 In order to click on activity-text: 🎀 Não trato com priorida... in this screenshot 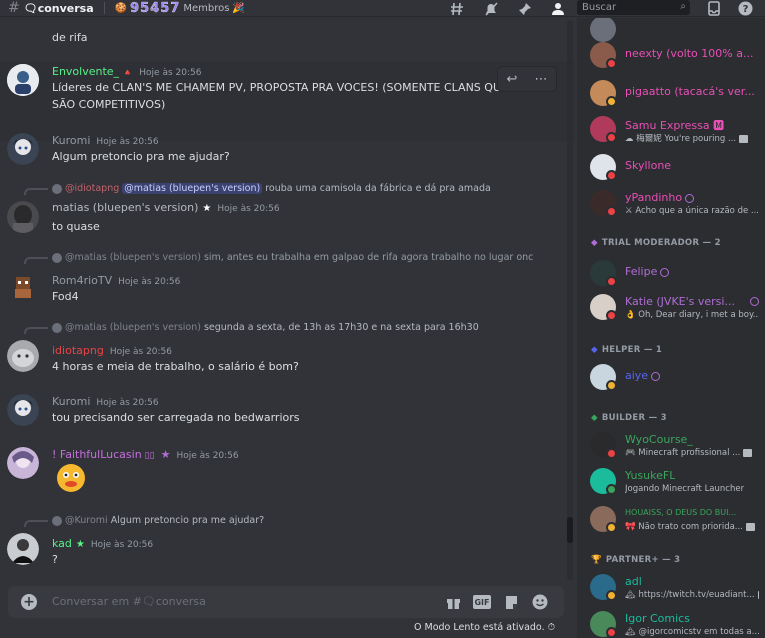, I will do `click(684, 527)`.